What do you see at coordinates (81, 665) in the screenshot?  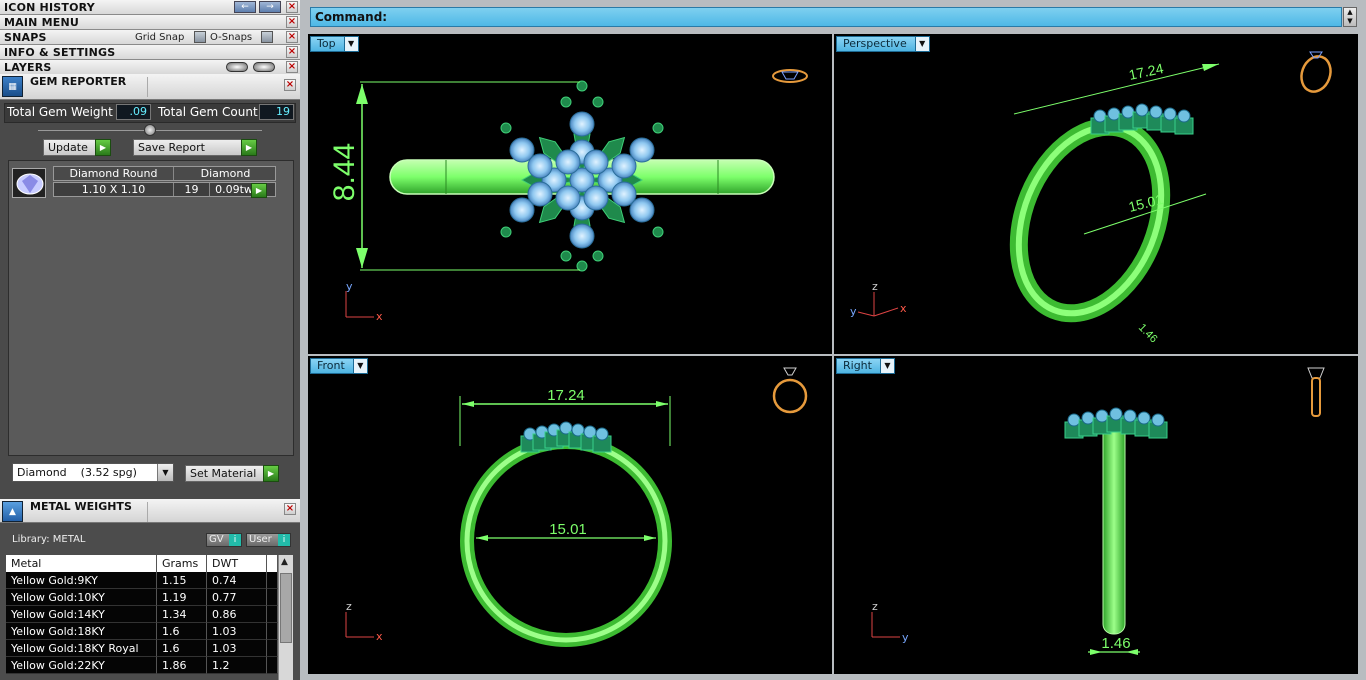 I see `metal-name: Yellow Gold:22KY` at bounding box center [81, 665].